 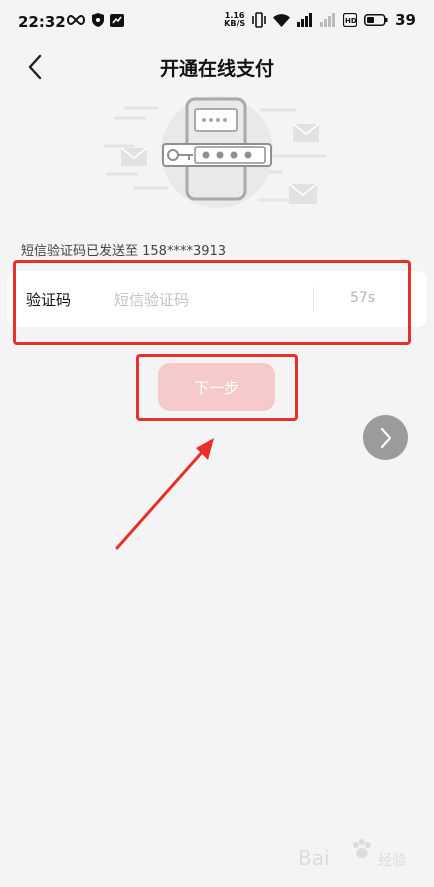 I want to click on hd-icon: HD, so click(x=350, y=20).